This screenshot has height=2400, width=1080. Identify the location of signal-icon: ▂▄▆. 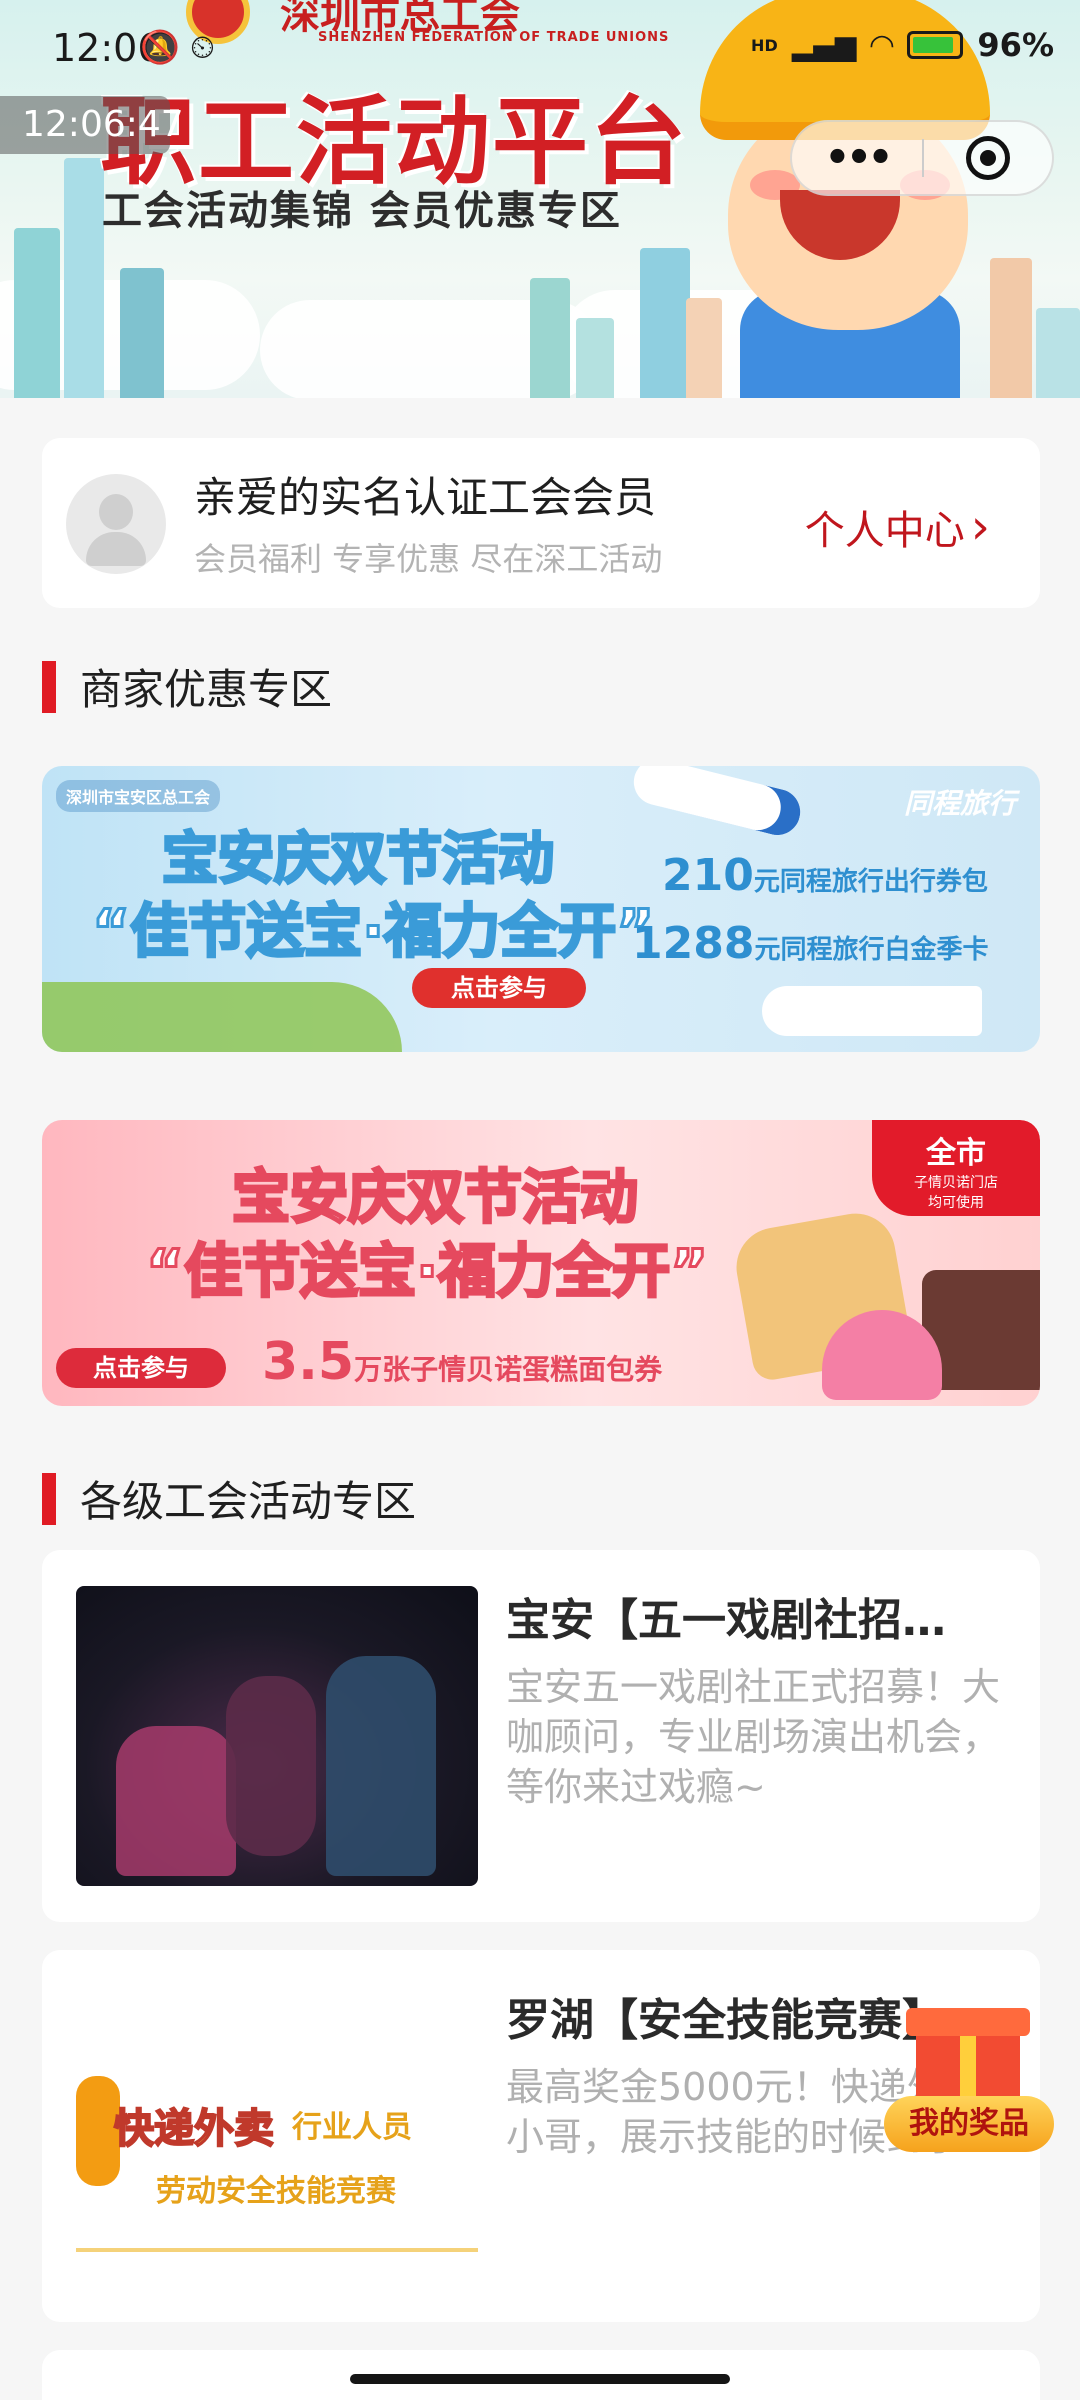
(824, 45).